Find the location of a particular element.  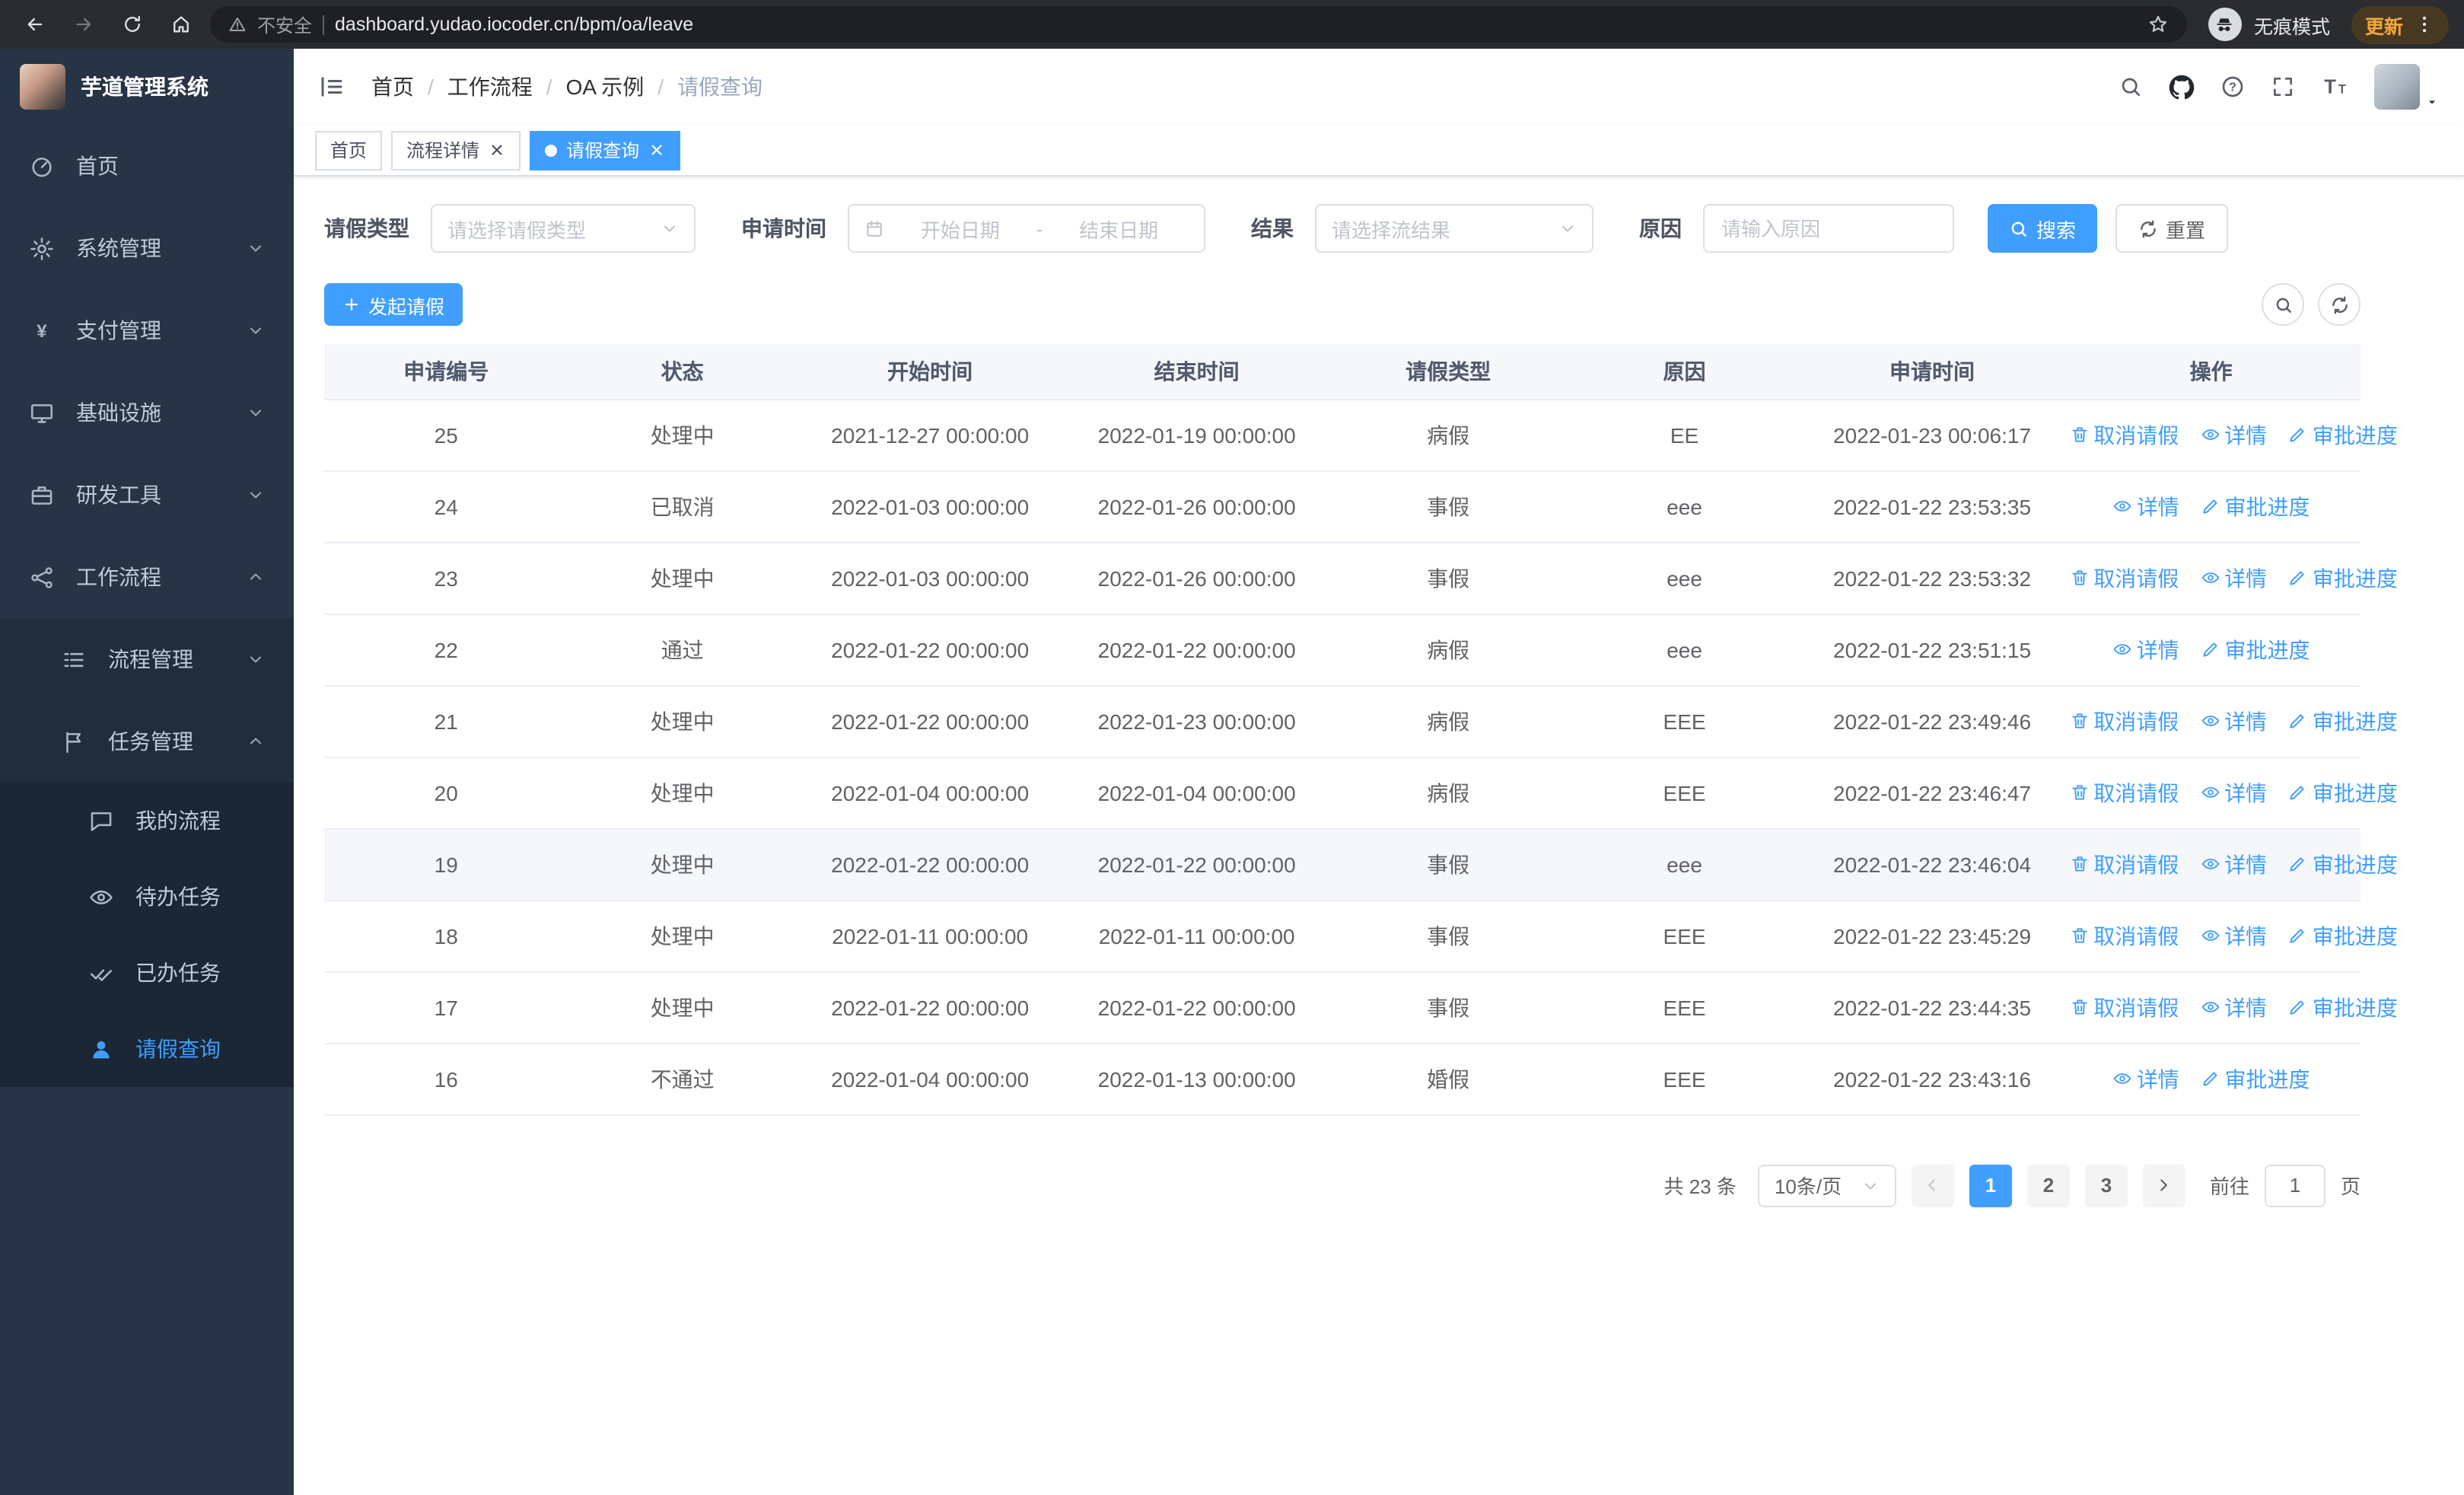

bookmark-star-icon is located at coordinates (2158, 25).